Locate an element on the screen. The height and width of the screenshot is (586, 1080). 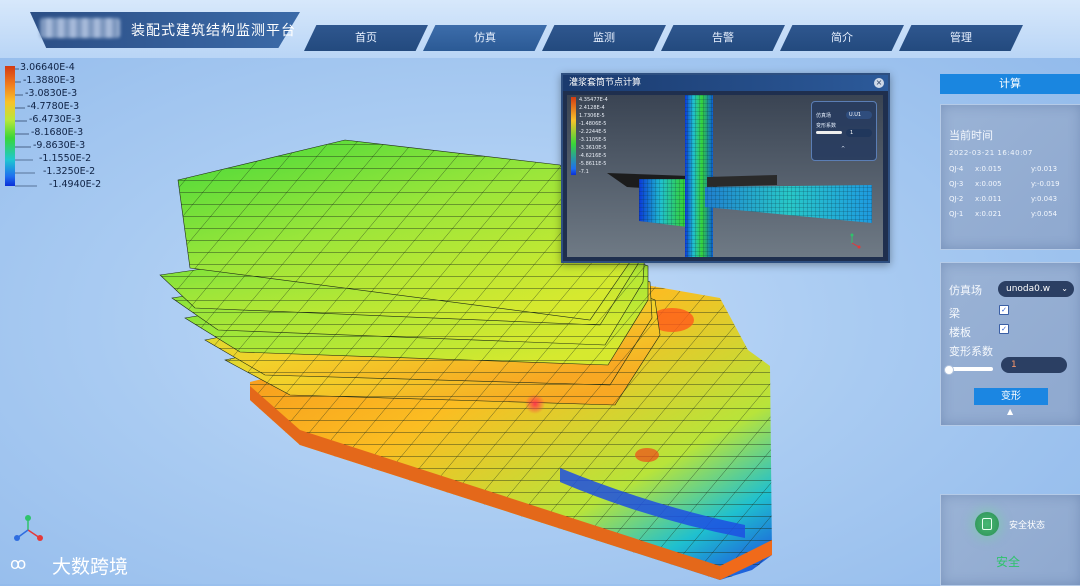
reading-x: x:0.005 is located at coordinates (988, 184).